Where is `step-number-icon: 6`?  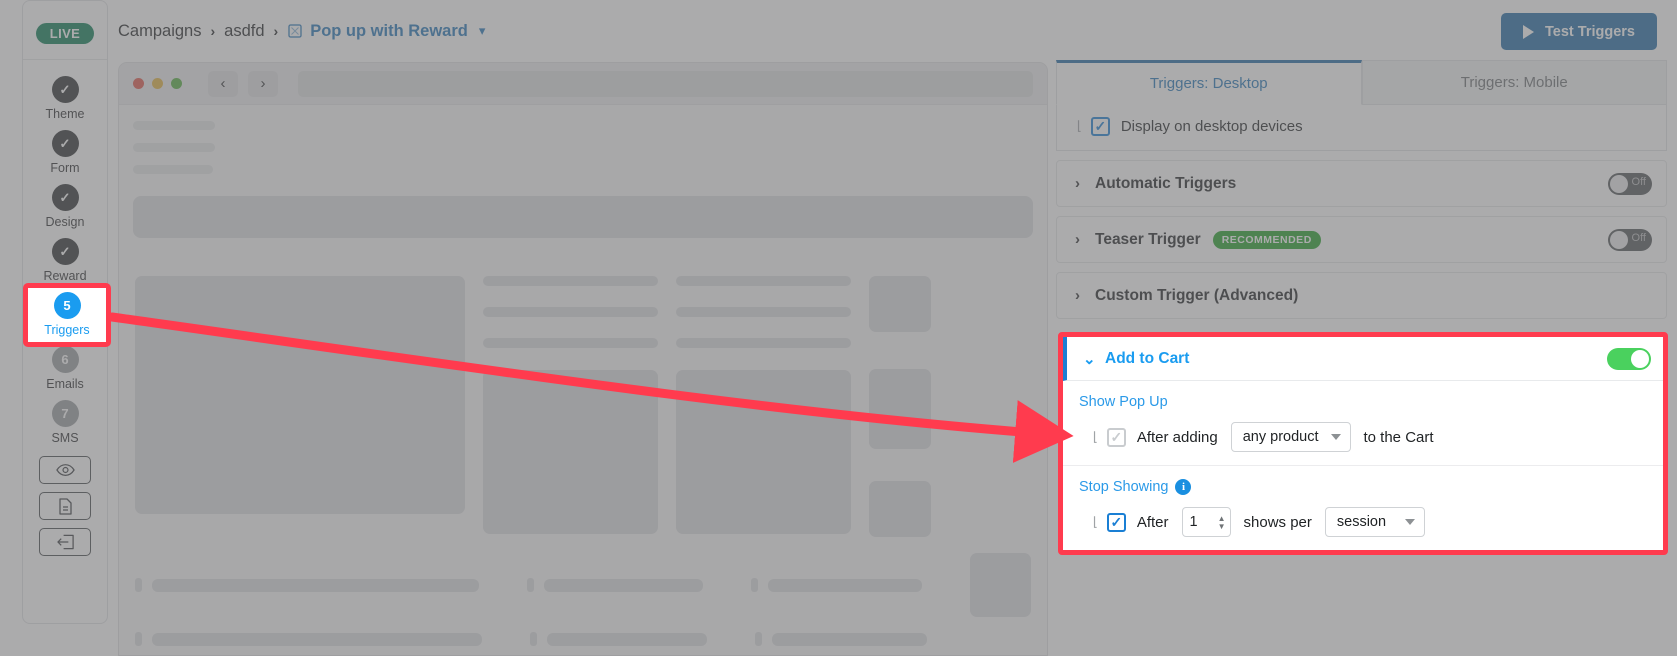 step-number-icon: 6 is located at coordinates (65, 359).